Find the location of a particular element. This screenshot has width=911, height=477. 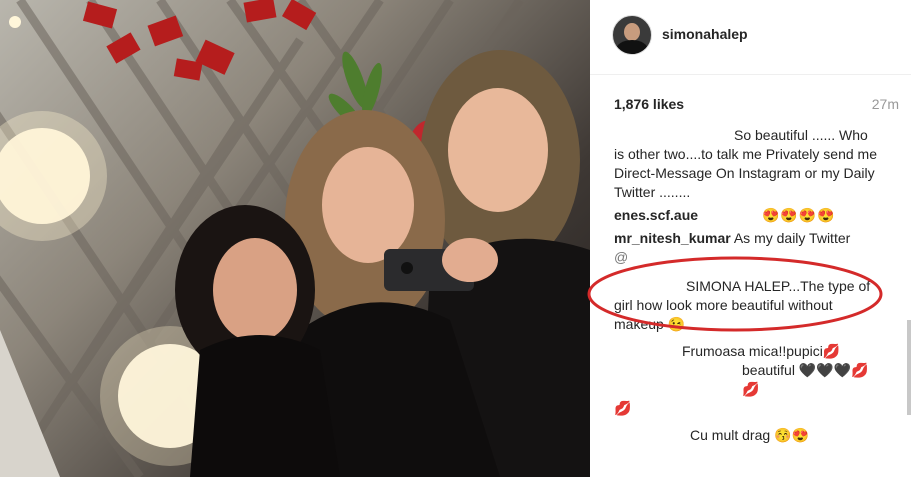

comment-mention: @ is located at coordinates (621, 257).